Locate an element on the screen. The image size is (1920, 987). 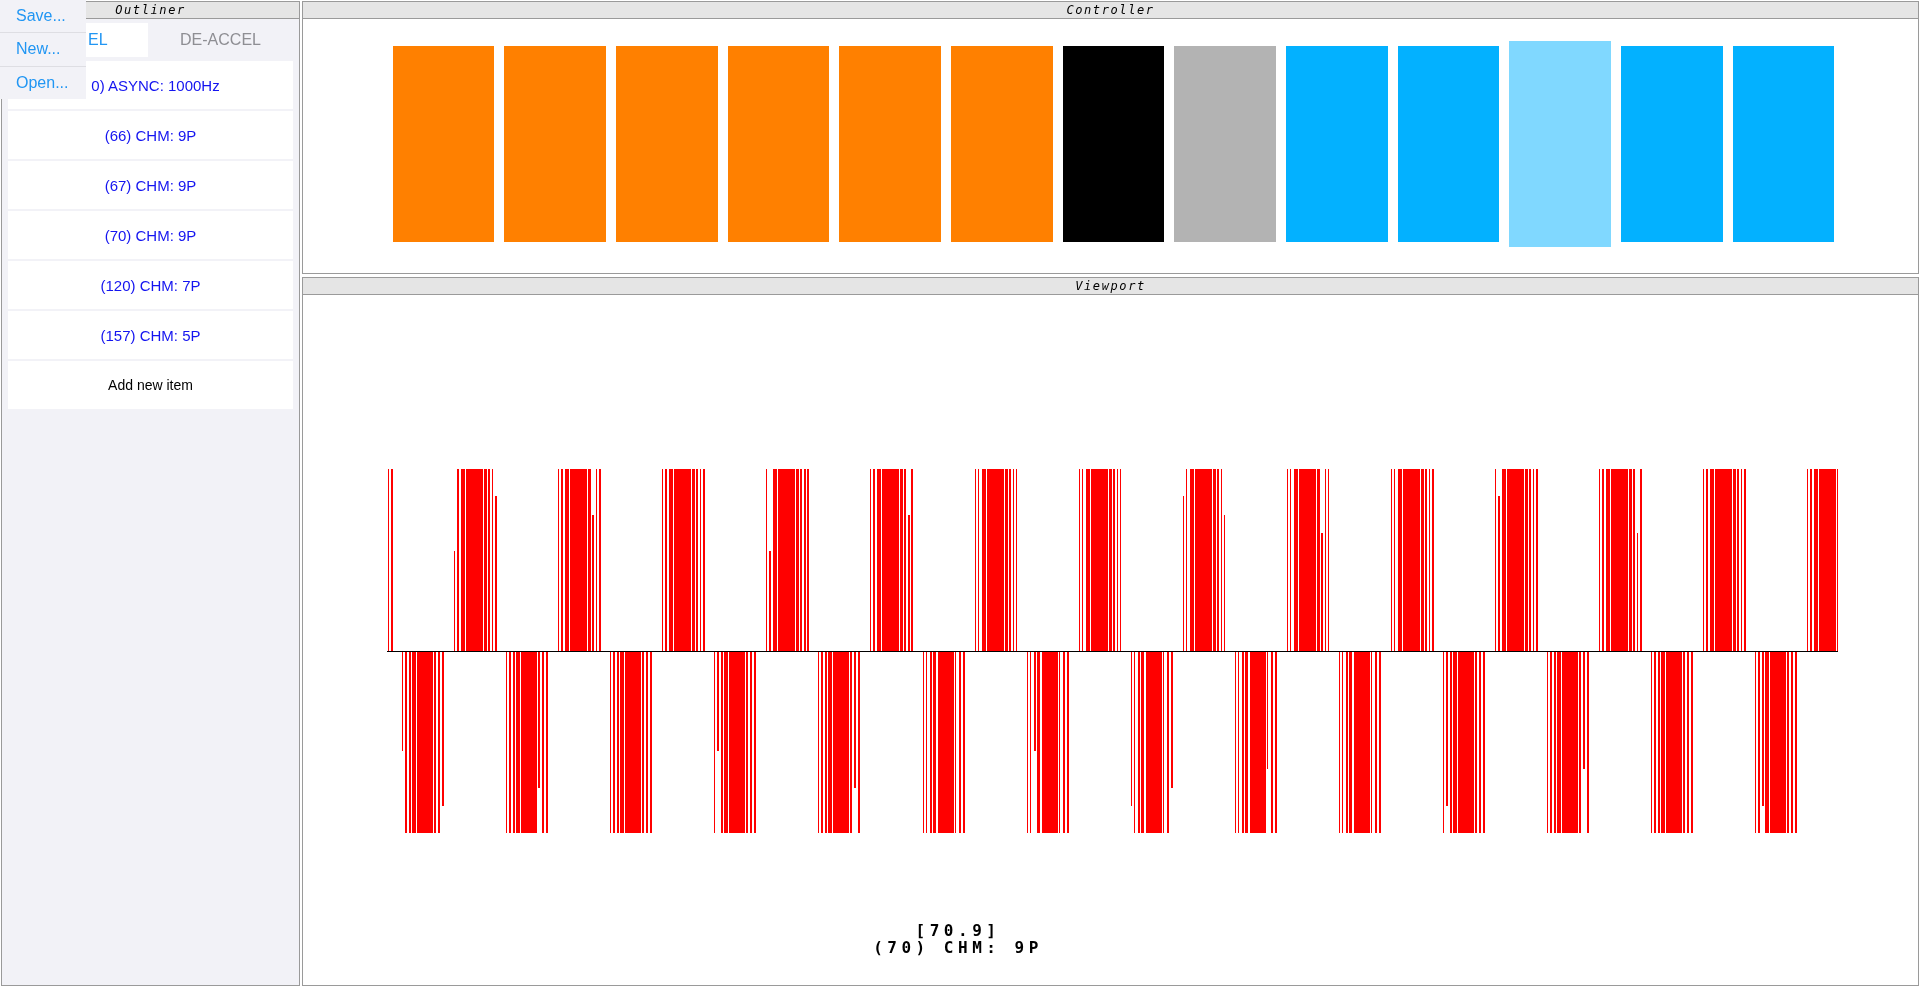
panel-header: Controller is located at coordinates (1110, 10).